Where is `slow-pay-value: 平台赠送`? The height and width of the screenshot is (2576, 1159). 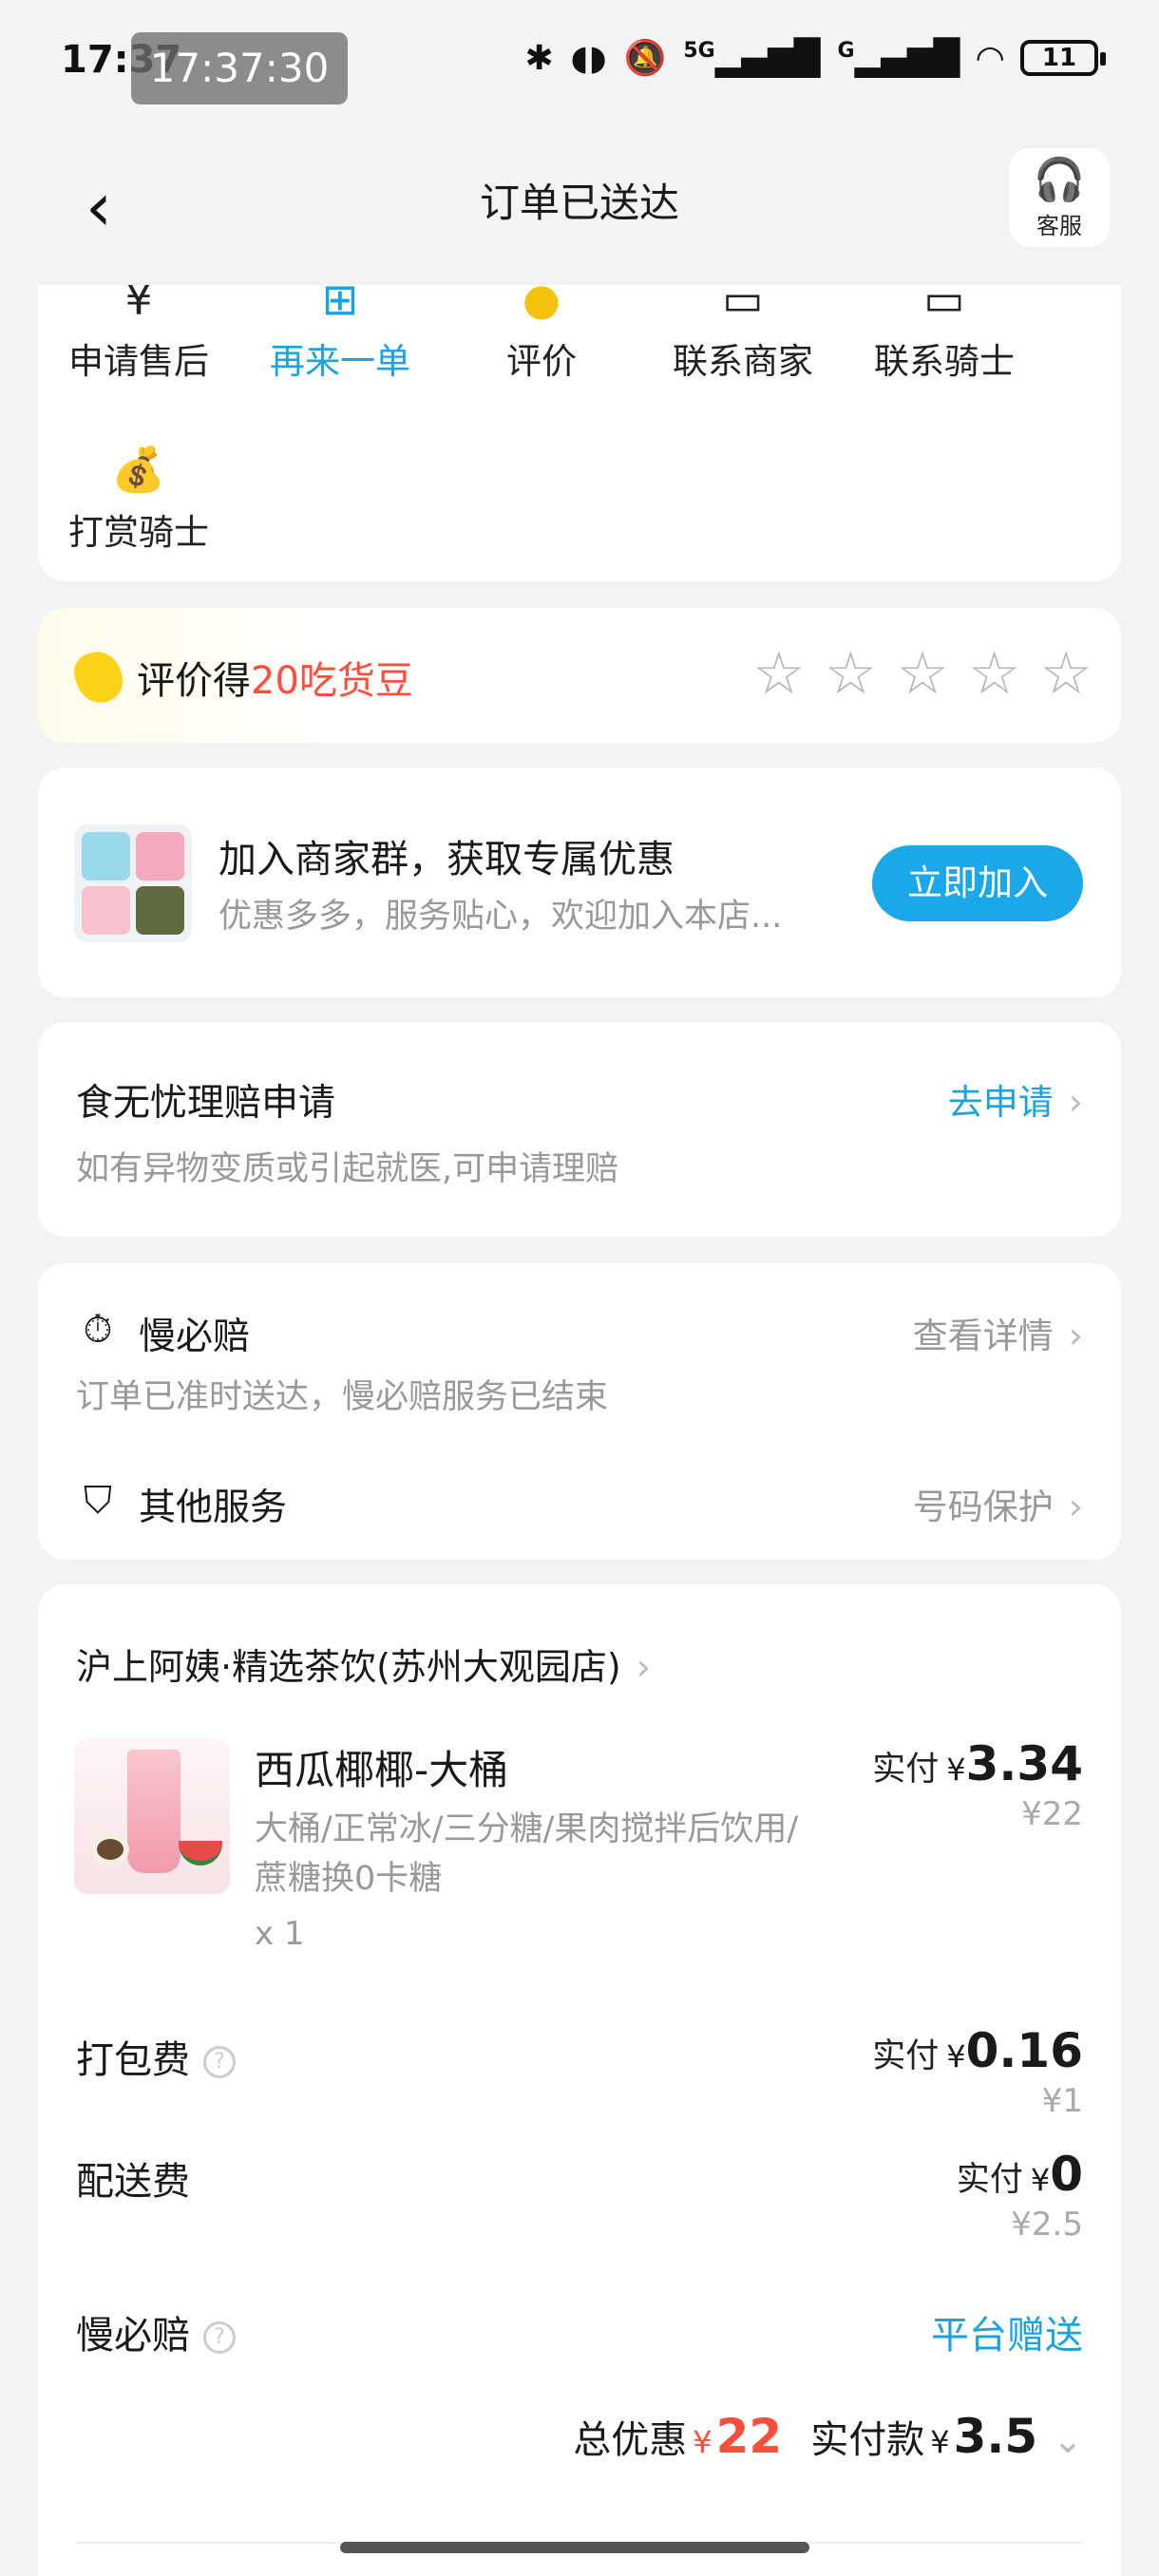
slow-pay-value: 平台赠送 is located at coordinates (1007, 2336).